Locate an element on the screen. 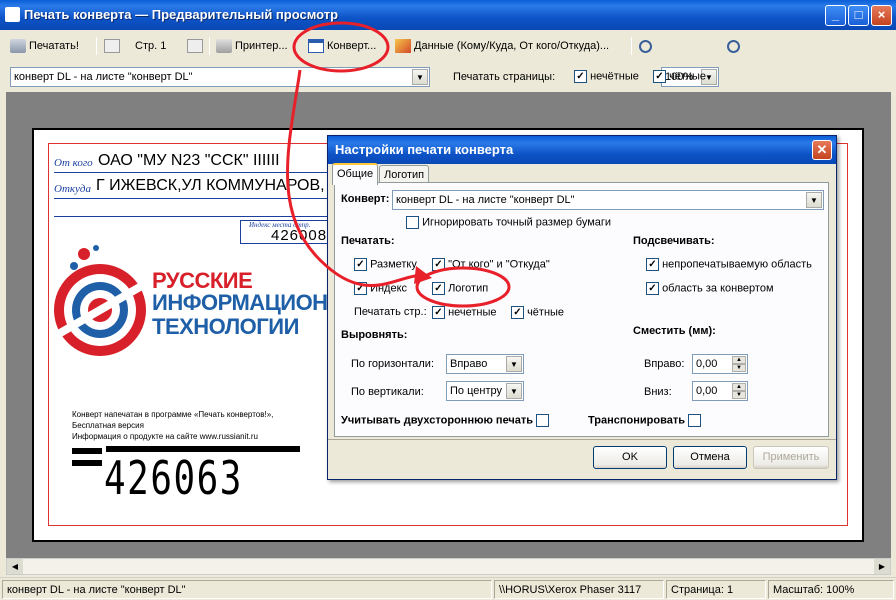 The width and height of the screenshot is (896, 600). dialog-even-checkbox: ✓ чётные is located at coordinates (537, 312).